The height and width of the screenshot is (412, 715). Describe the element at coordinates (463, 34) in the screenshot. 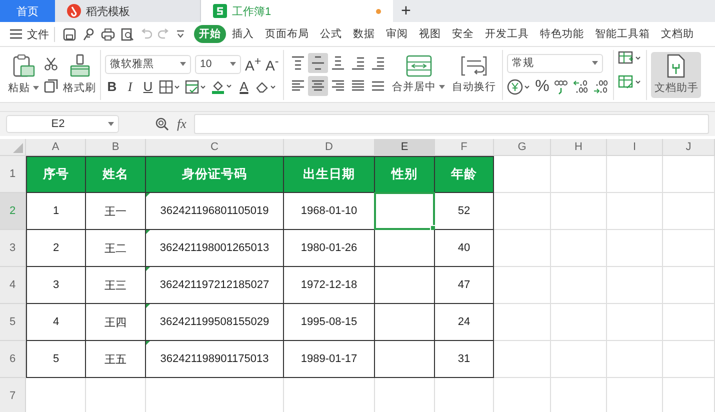

I see `ribbon-tab: 安全` at that location.